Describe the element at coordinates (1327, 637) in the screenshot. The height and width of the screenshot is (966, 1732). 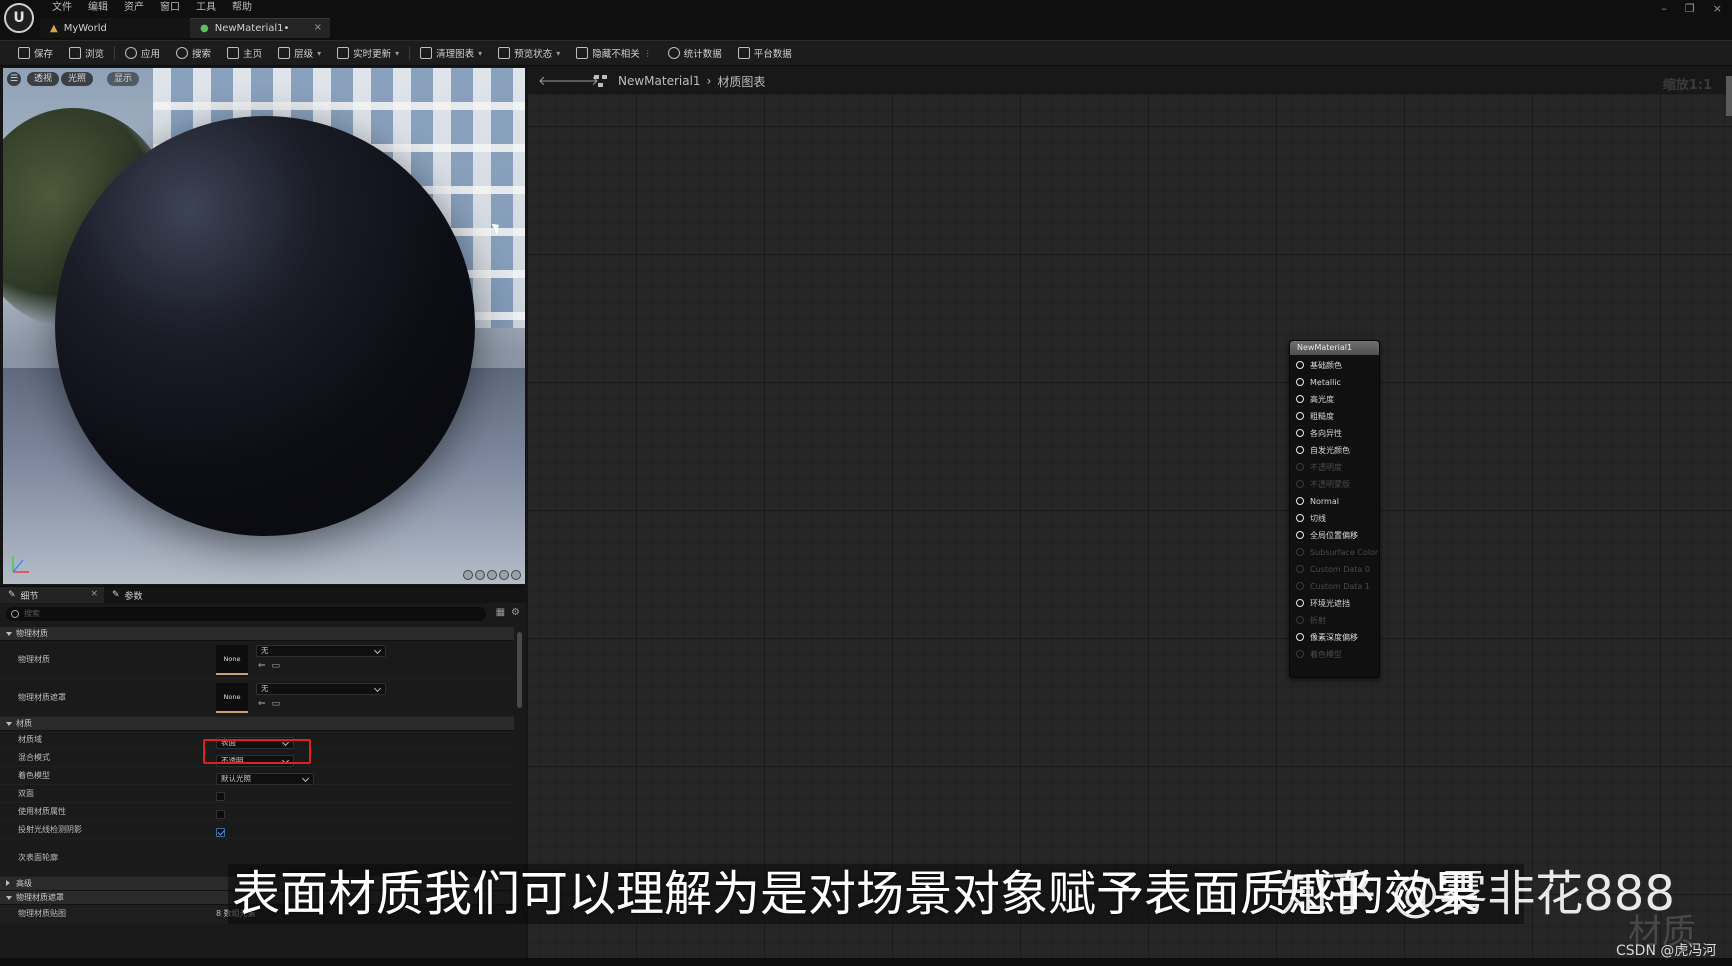
I see `pin-pixel-depth-offset: 像素深度偏移` at that location.